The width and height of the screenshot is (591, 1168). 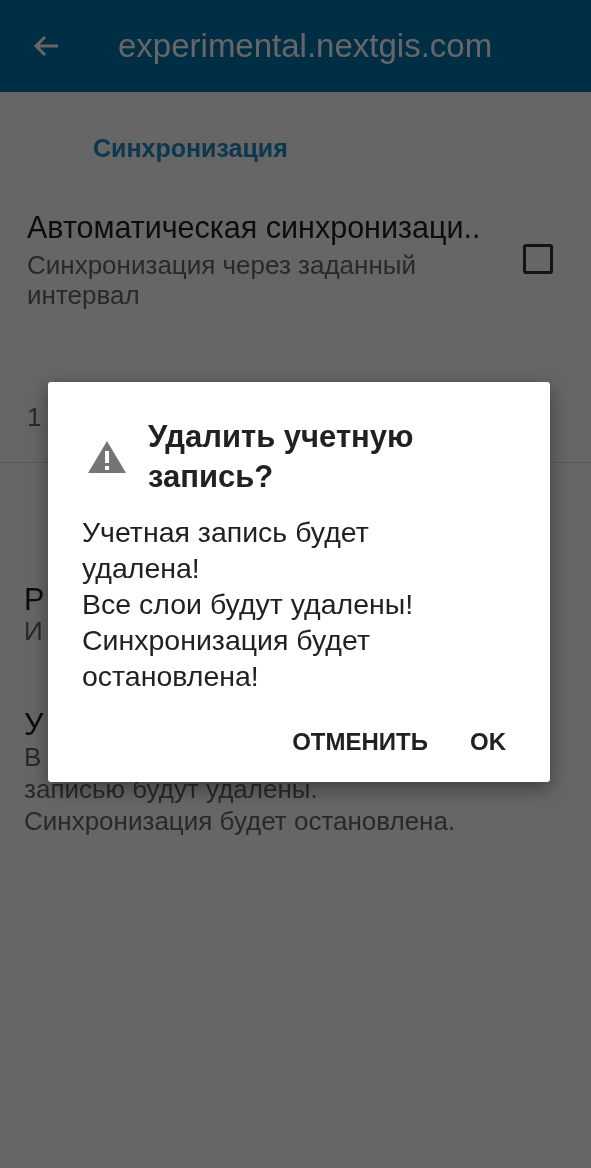 What do you see at coordinates (254, 227) in the screenshot?
I see `preference-title: Автоматическая синхронизаци..` at bounding box center [254, 227].